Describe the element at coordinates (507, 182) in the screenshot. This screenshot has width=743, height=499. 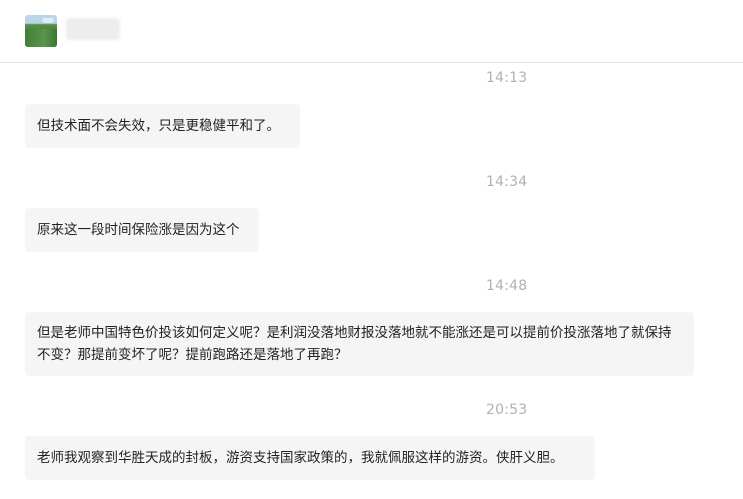
I see `message-timestamp: 14:34` at that location.